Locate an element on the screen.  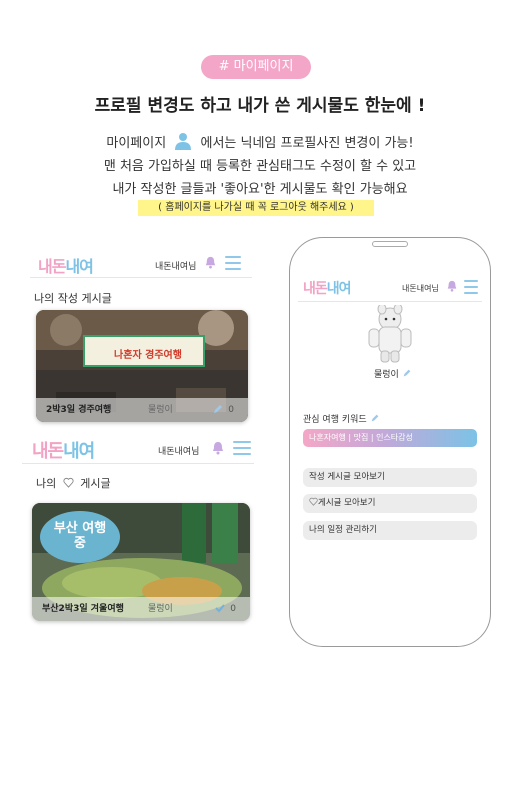
liked-posts-button: 게시글 모아보기 is located at coordinates (390, 503).